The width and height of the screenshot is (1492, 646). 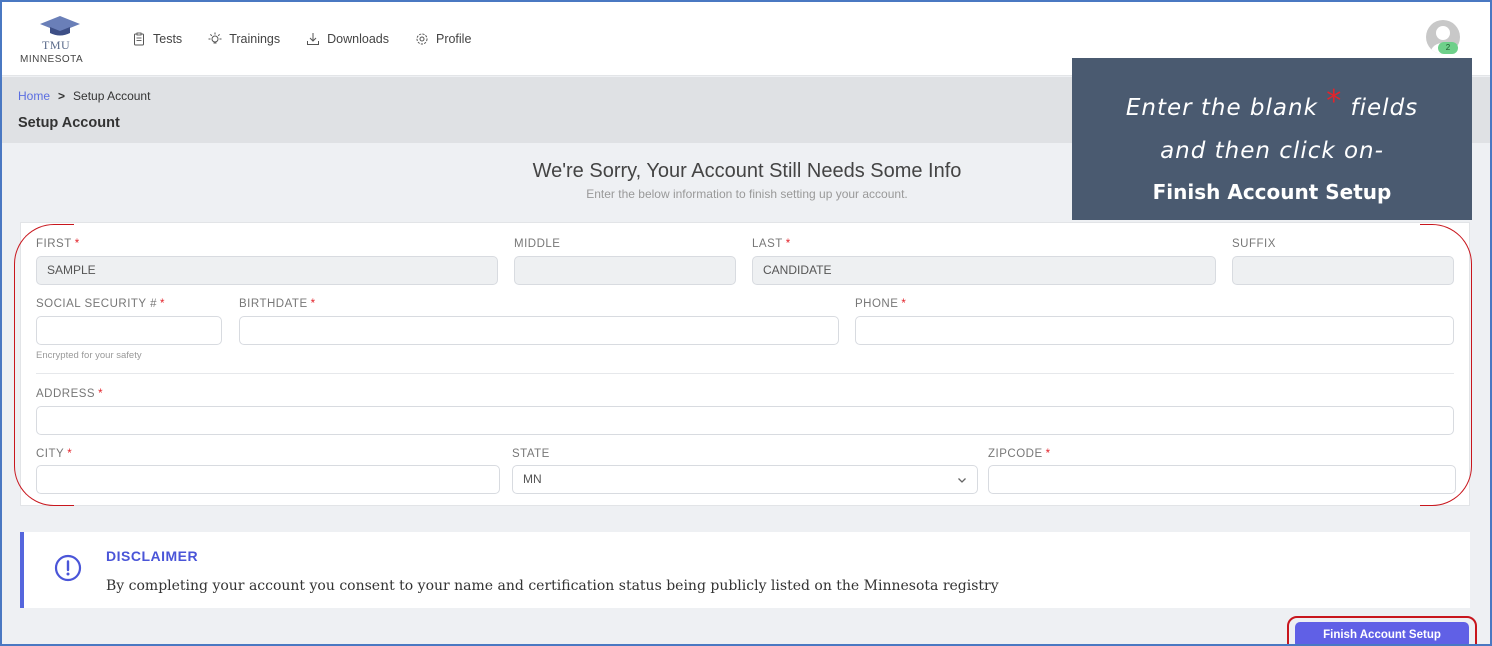 I want to click on nav-trainings: Trainings, so click(x=244, y=39).